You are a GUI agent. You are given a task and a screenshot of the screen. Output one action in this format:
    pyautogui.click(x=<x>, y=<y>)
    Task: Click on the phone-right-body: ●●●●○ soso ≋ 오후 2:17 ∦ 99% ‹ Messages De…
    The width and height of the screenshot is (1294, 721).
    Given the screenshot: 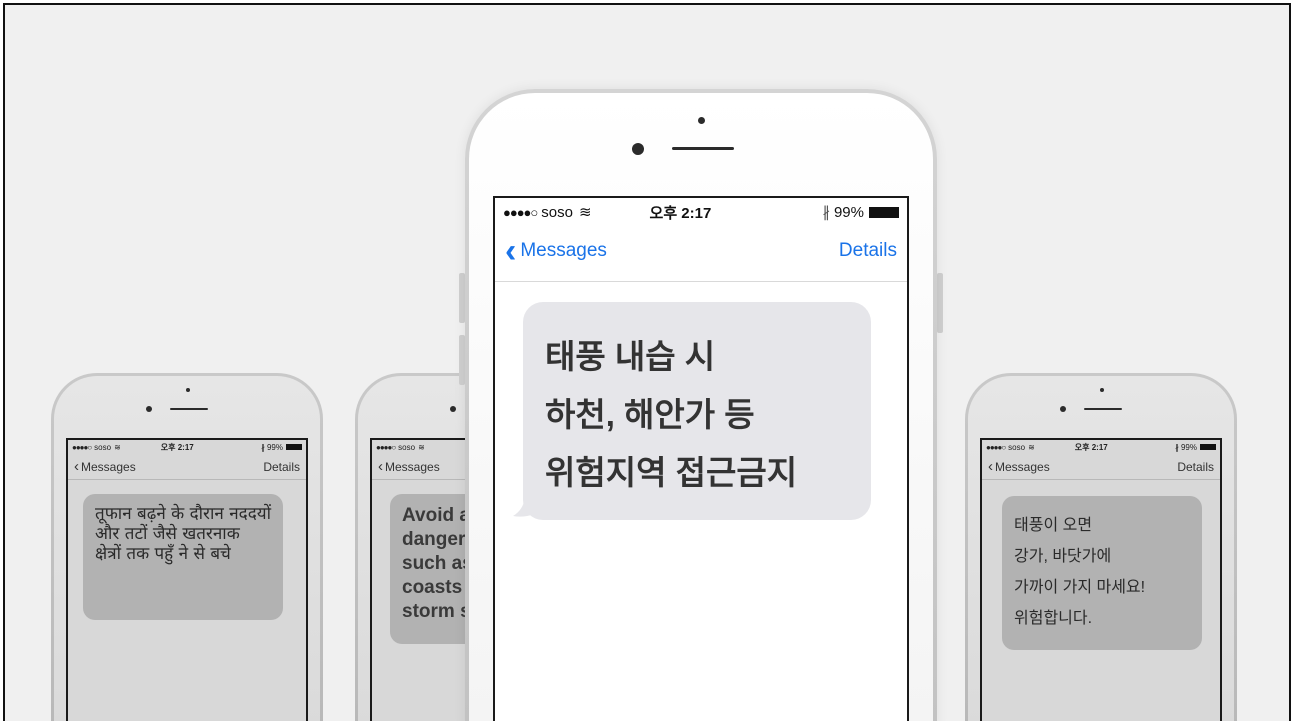 What is the action you would take?
    pyautogui.click(x=1101, y=548)
    